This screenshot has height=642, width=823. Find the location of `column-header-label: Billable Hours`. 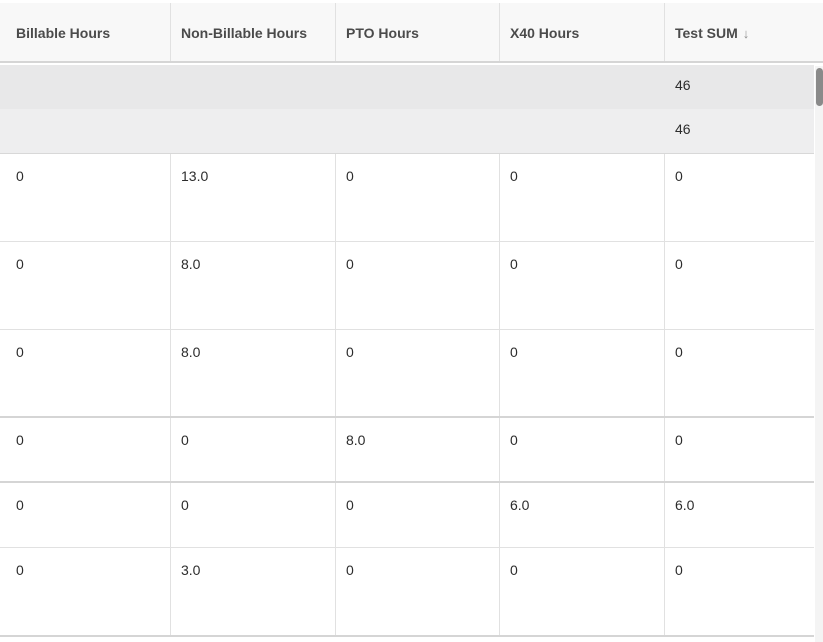

column-header-label: Billable Hours is located at coordinates (63, 33).